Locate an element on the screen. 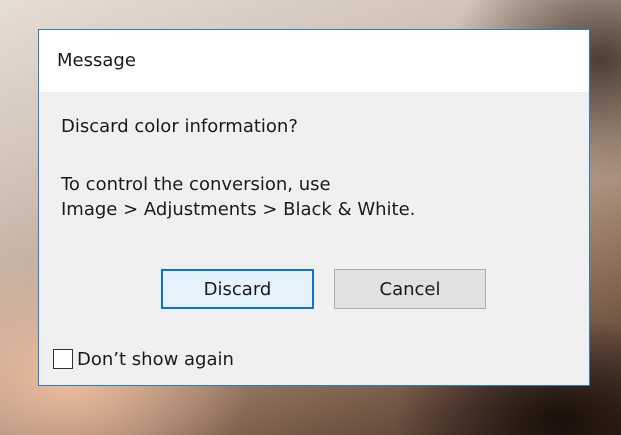 Image resolution: width=621 pixels, height=435 pixels. dialog-title: Message is located at coordinates (96, 60).